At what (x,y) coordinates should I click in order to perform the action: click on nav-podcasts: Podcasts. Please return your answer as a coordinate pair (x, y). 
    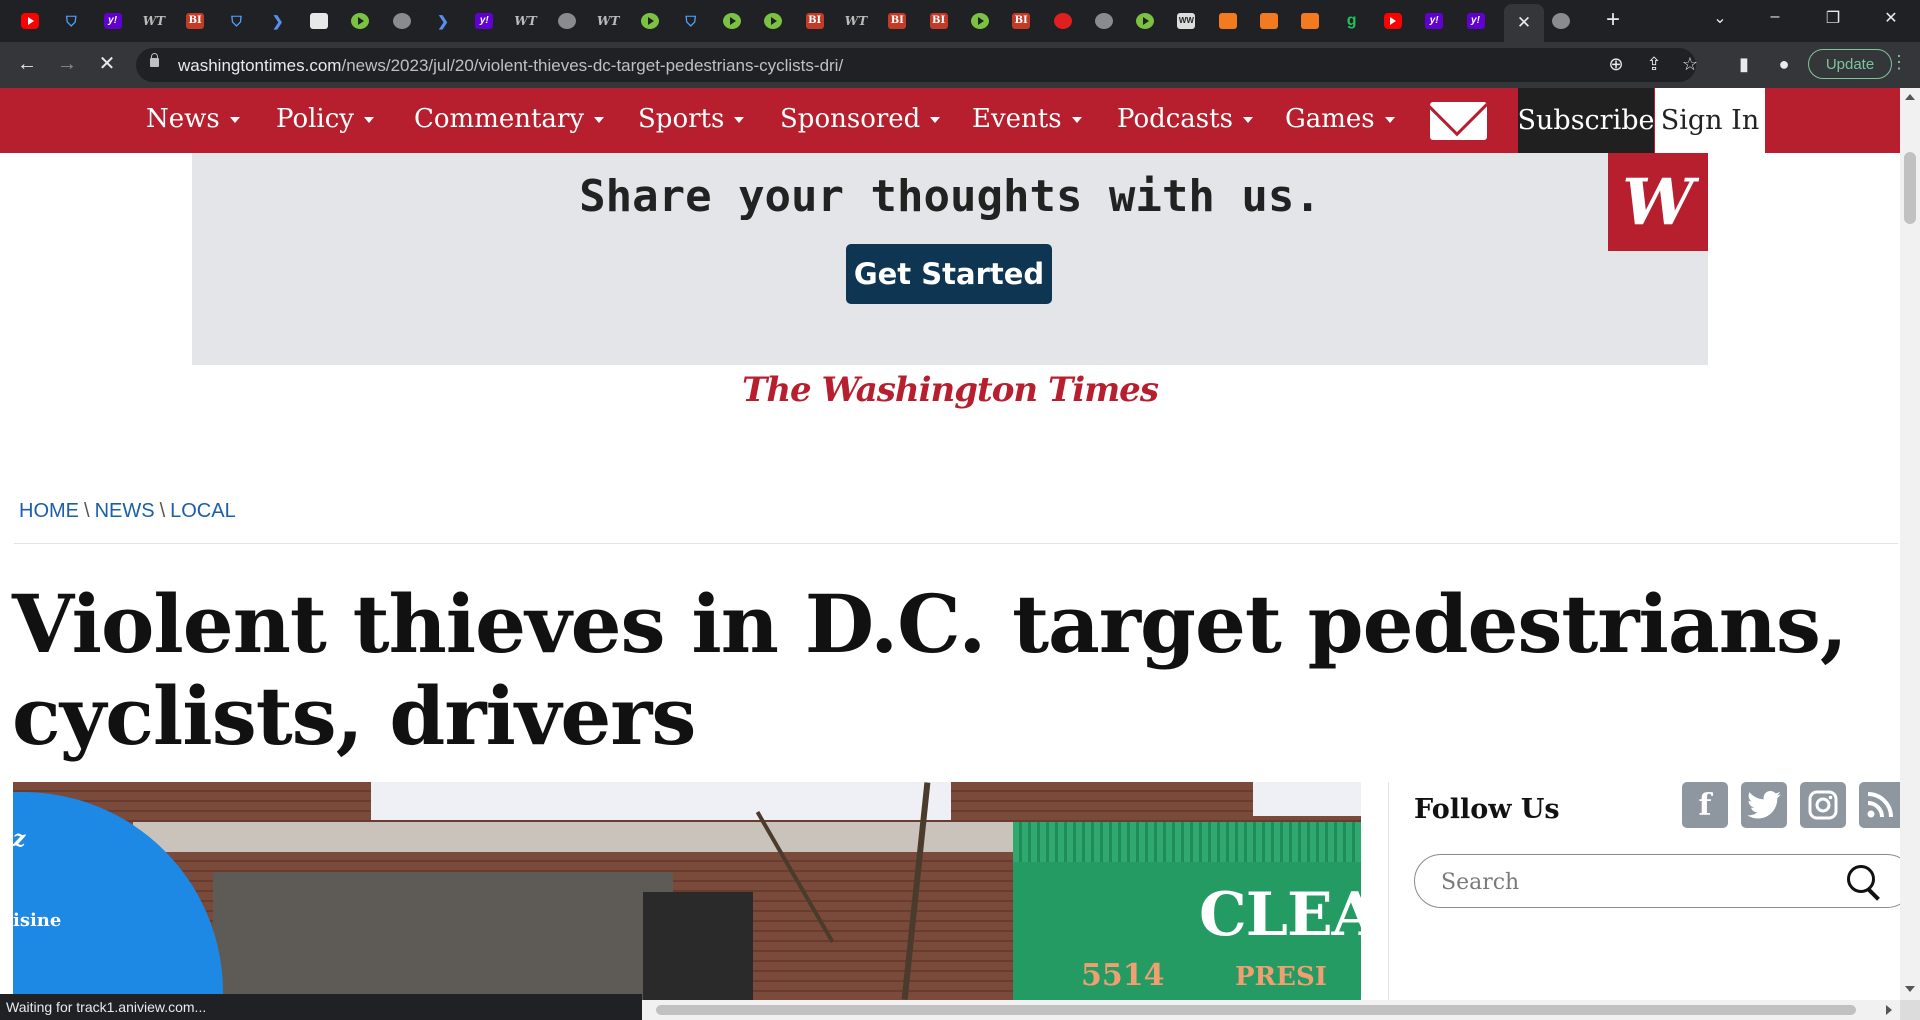
    Looking at the image, I should click on (1185, 119).